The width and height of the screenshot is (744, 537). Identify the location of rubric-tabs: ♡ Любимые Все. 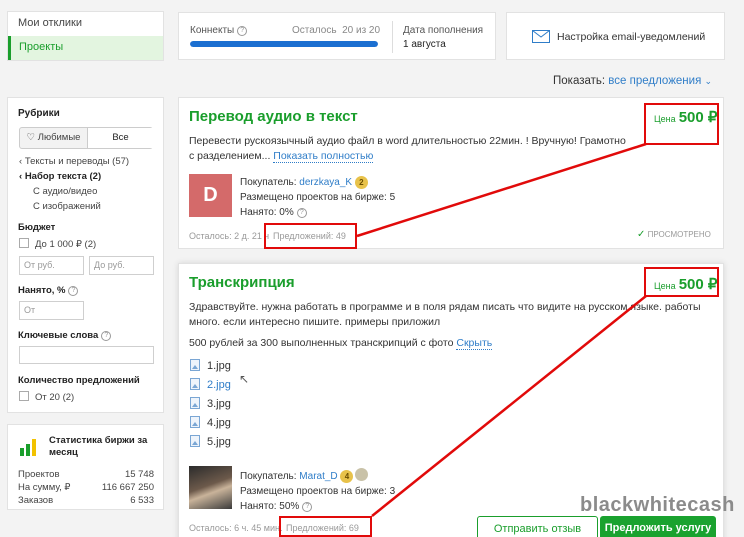
(86, 138).